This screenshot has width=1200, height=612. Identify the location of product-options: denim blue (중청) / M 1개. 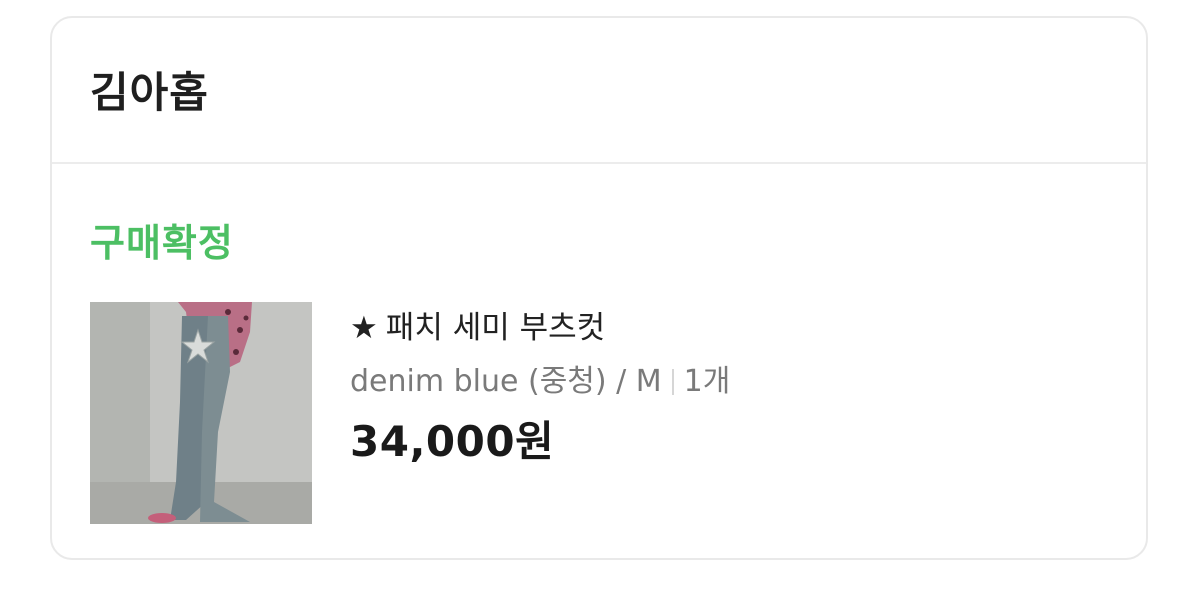
(540, 382).